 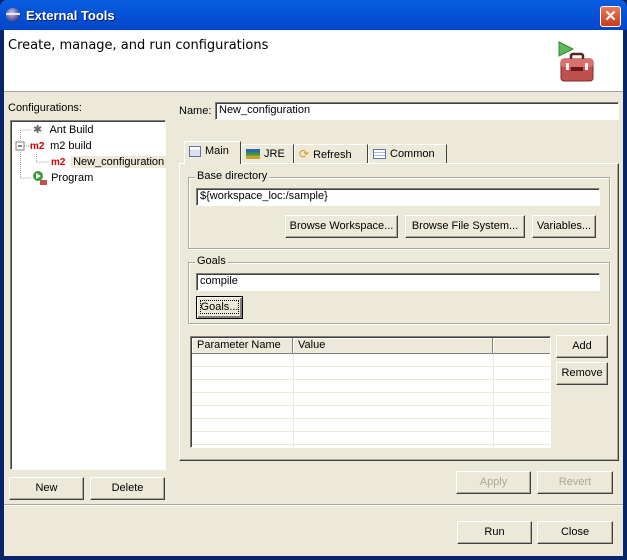 I want to click on program-icon, so click(x=40, y=178).